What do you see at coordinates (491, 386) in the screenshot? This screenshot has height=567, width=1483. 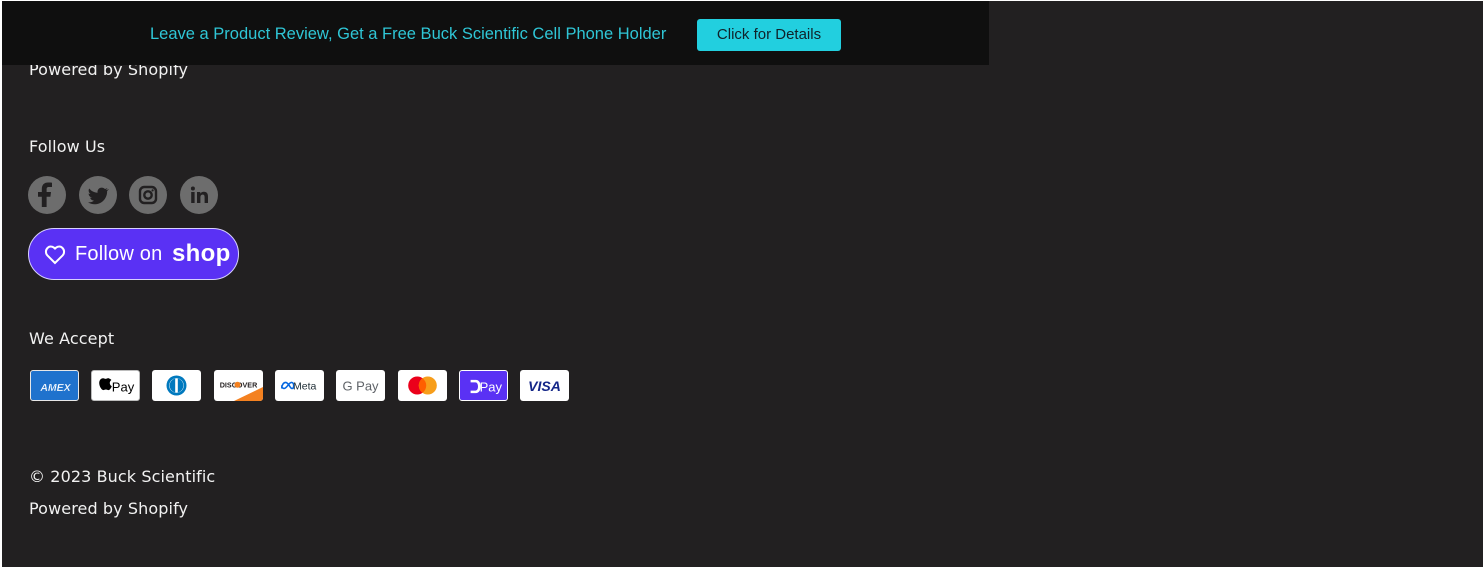 I see `shop-pay-mark: Pay` at bounding box center [491, 386].